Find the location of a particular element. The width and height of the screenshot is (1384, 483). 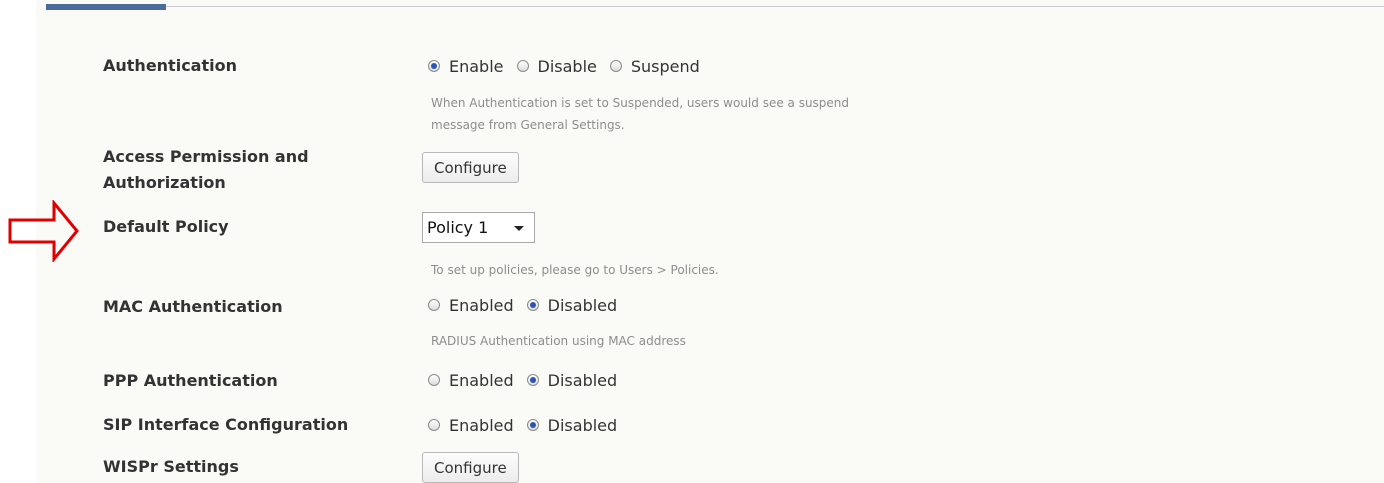

radio-label: Enable is located at coordinates (476, 66).